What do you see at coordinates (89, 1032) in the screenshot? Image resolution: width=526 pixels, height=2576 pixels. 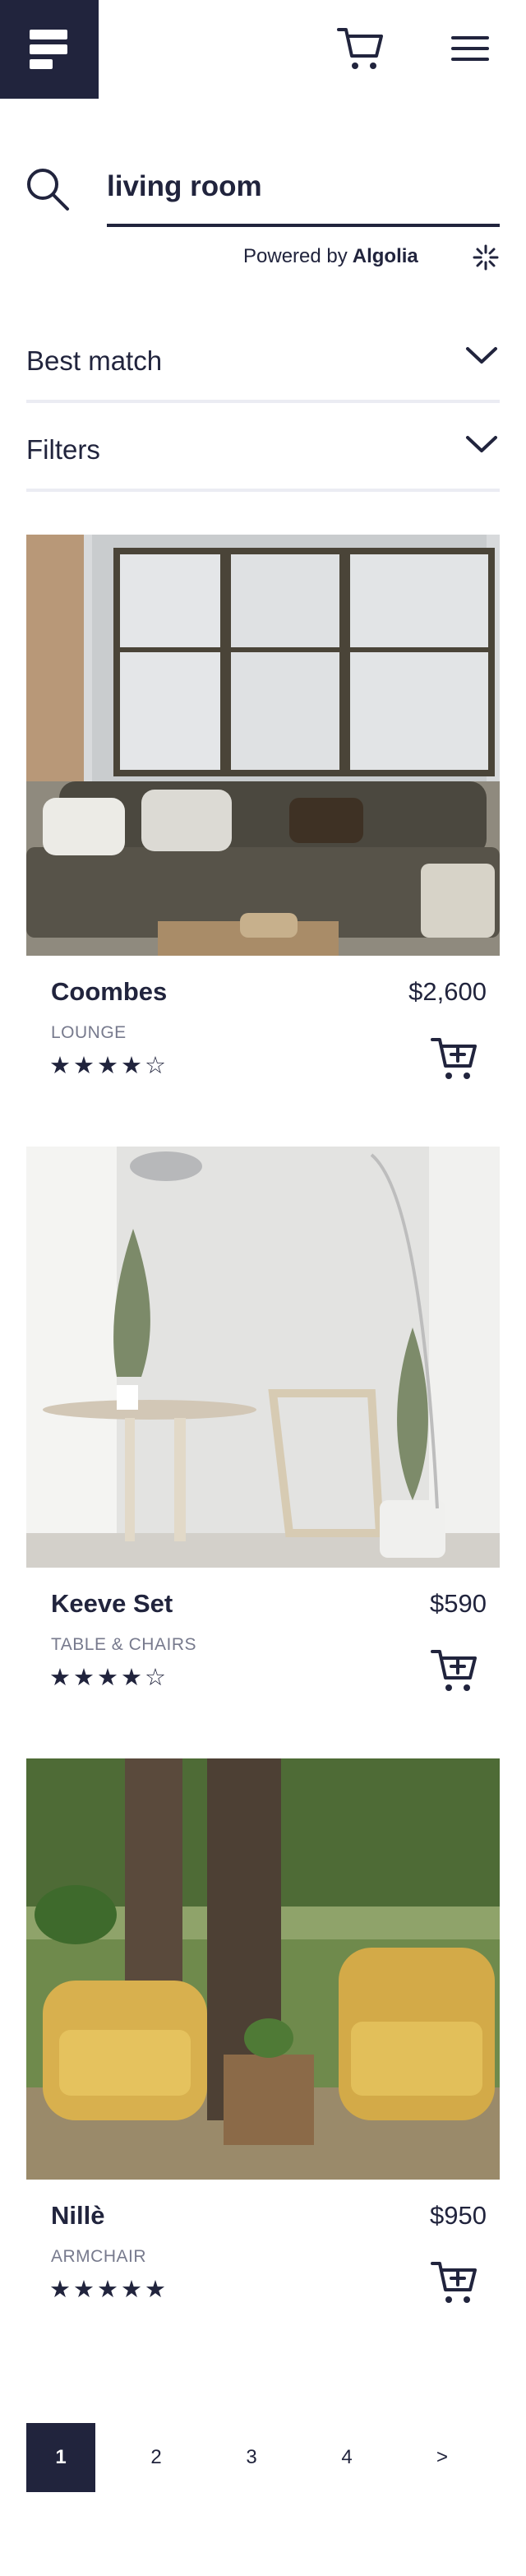 I see `product-category: LOUNGE` at bounding box center [89, 1032].